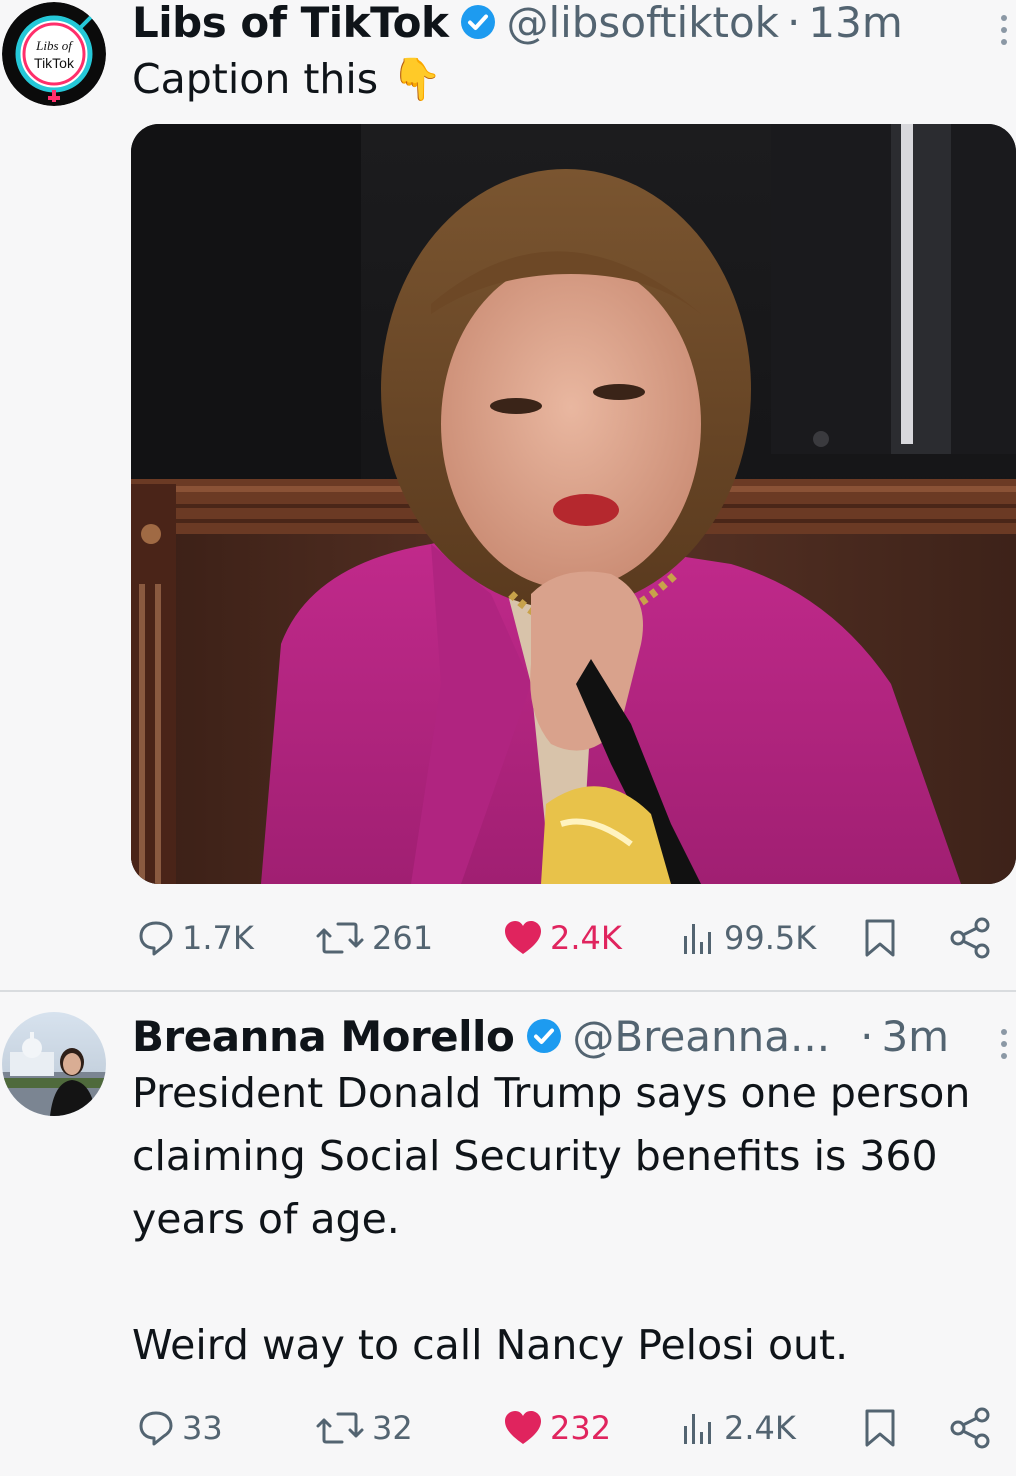 The height and width of the screenshot is (1476, 1016). I want to click on views-button: 99.5K, so click(747, 938).